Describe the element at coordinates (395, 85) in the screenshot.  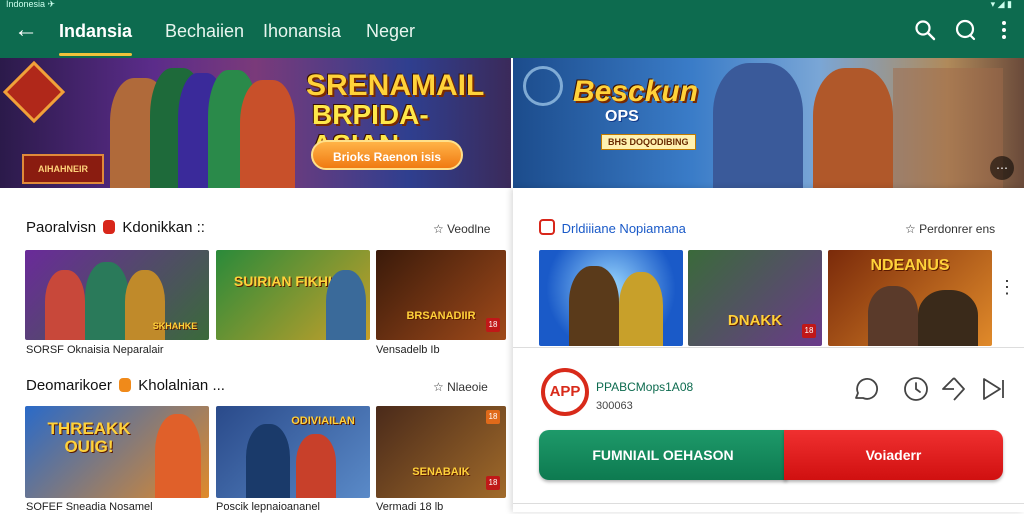
I see `banner-title-line1: SRENAMAIL` at that location.